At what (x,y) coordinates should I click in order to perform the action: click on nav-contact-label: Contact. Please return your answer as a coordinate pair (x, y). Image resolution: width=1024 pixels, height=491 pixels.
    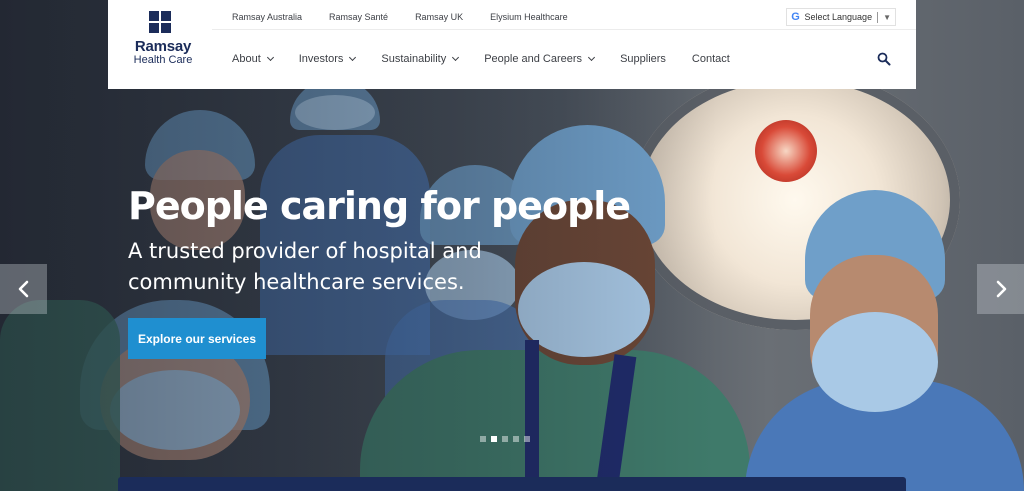
    Looking at the image, I should click on (710, 59).